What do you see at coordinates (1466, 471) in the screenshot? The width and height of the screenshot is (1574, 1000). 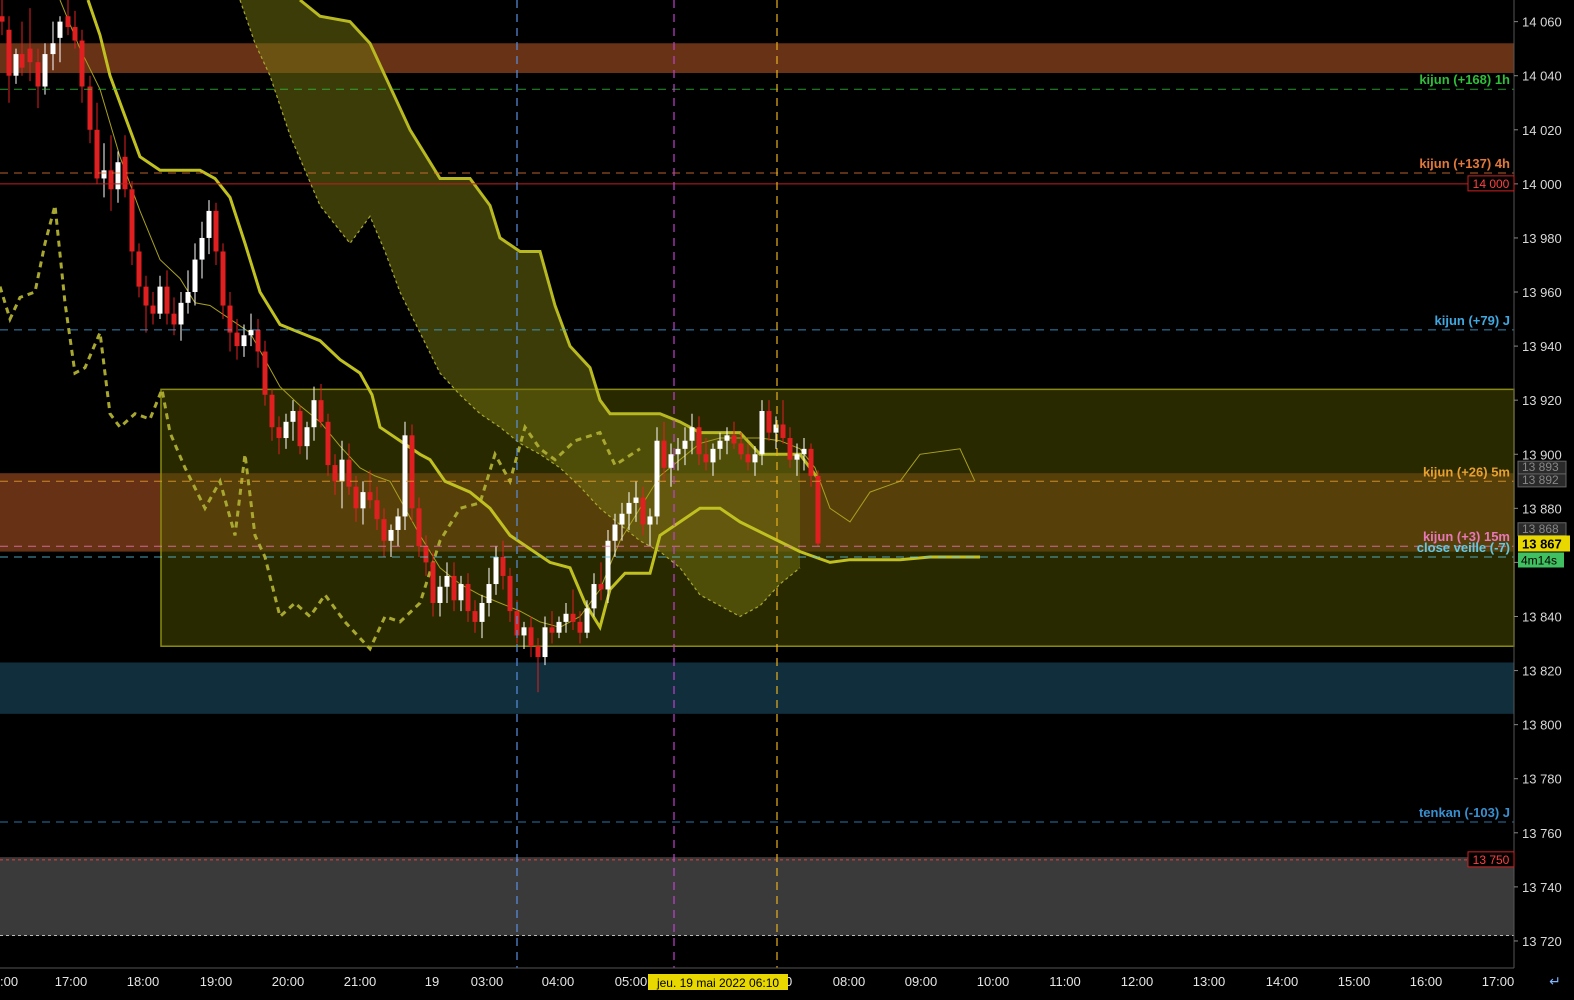 I see `level-label: kijun (+26) 5m` at bounding box center [1466, 471].